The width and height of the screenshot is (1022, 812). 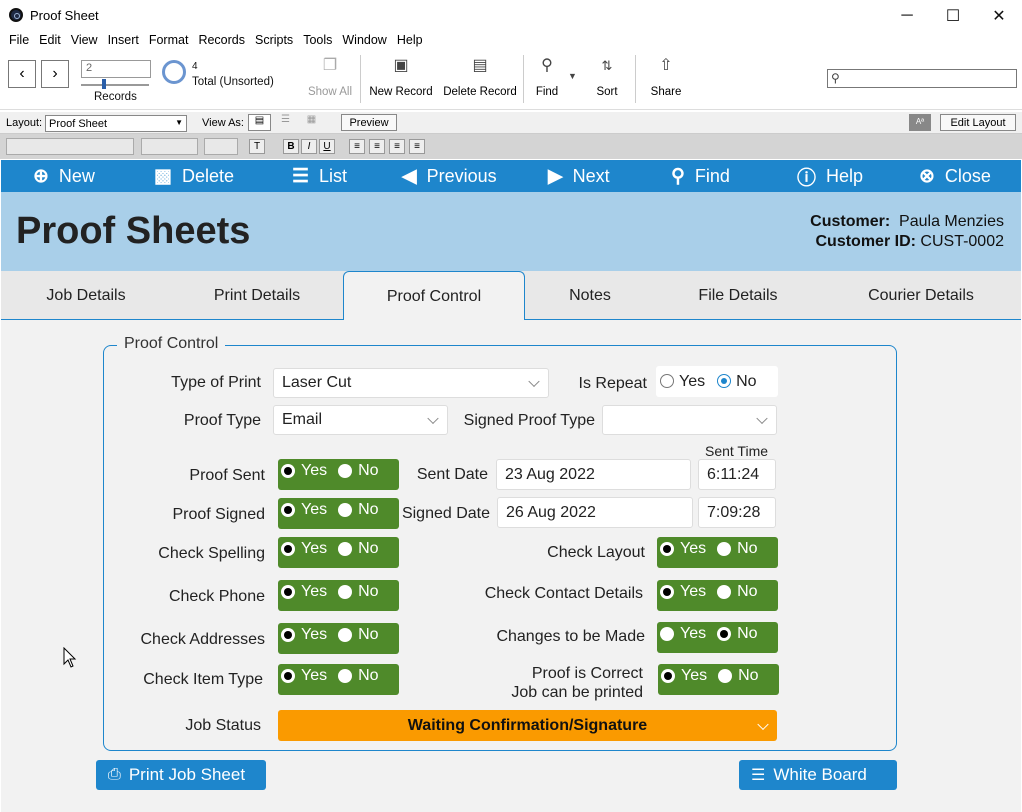 I want to click on type-of-print-select: Laser Cut, so click(x=411, y=383).